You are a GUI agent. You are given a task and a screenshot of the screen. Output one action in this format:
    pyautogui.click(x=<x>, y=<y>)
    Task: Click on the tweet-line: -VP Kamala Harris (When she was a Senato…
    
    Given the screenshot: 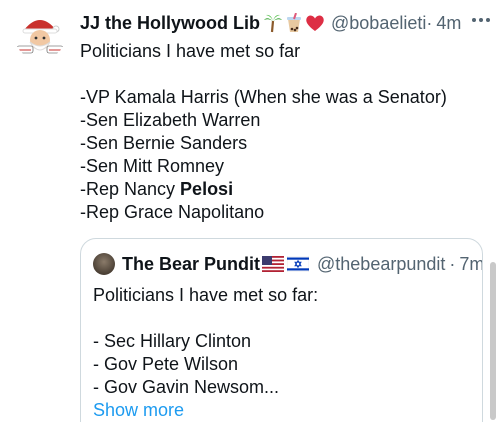 What is the action you would take?
    pyautogui.click(x=263, y=97)
    